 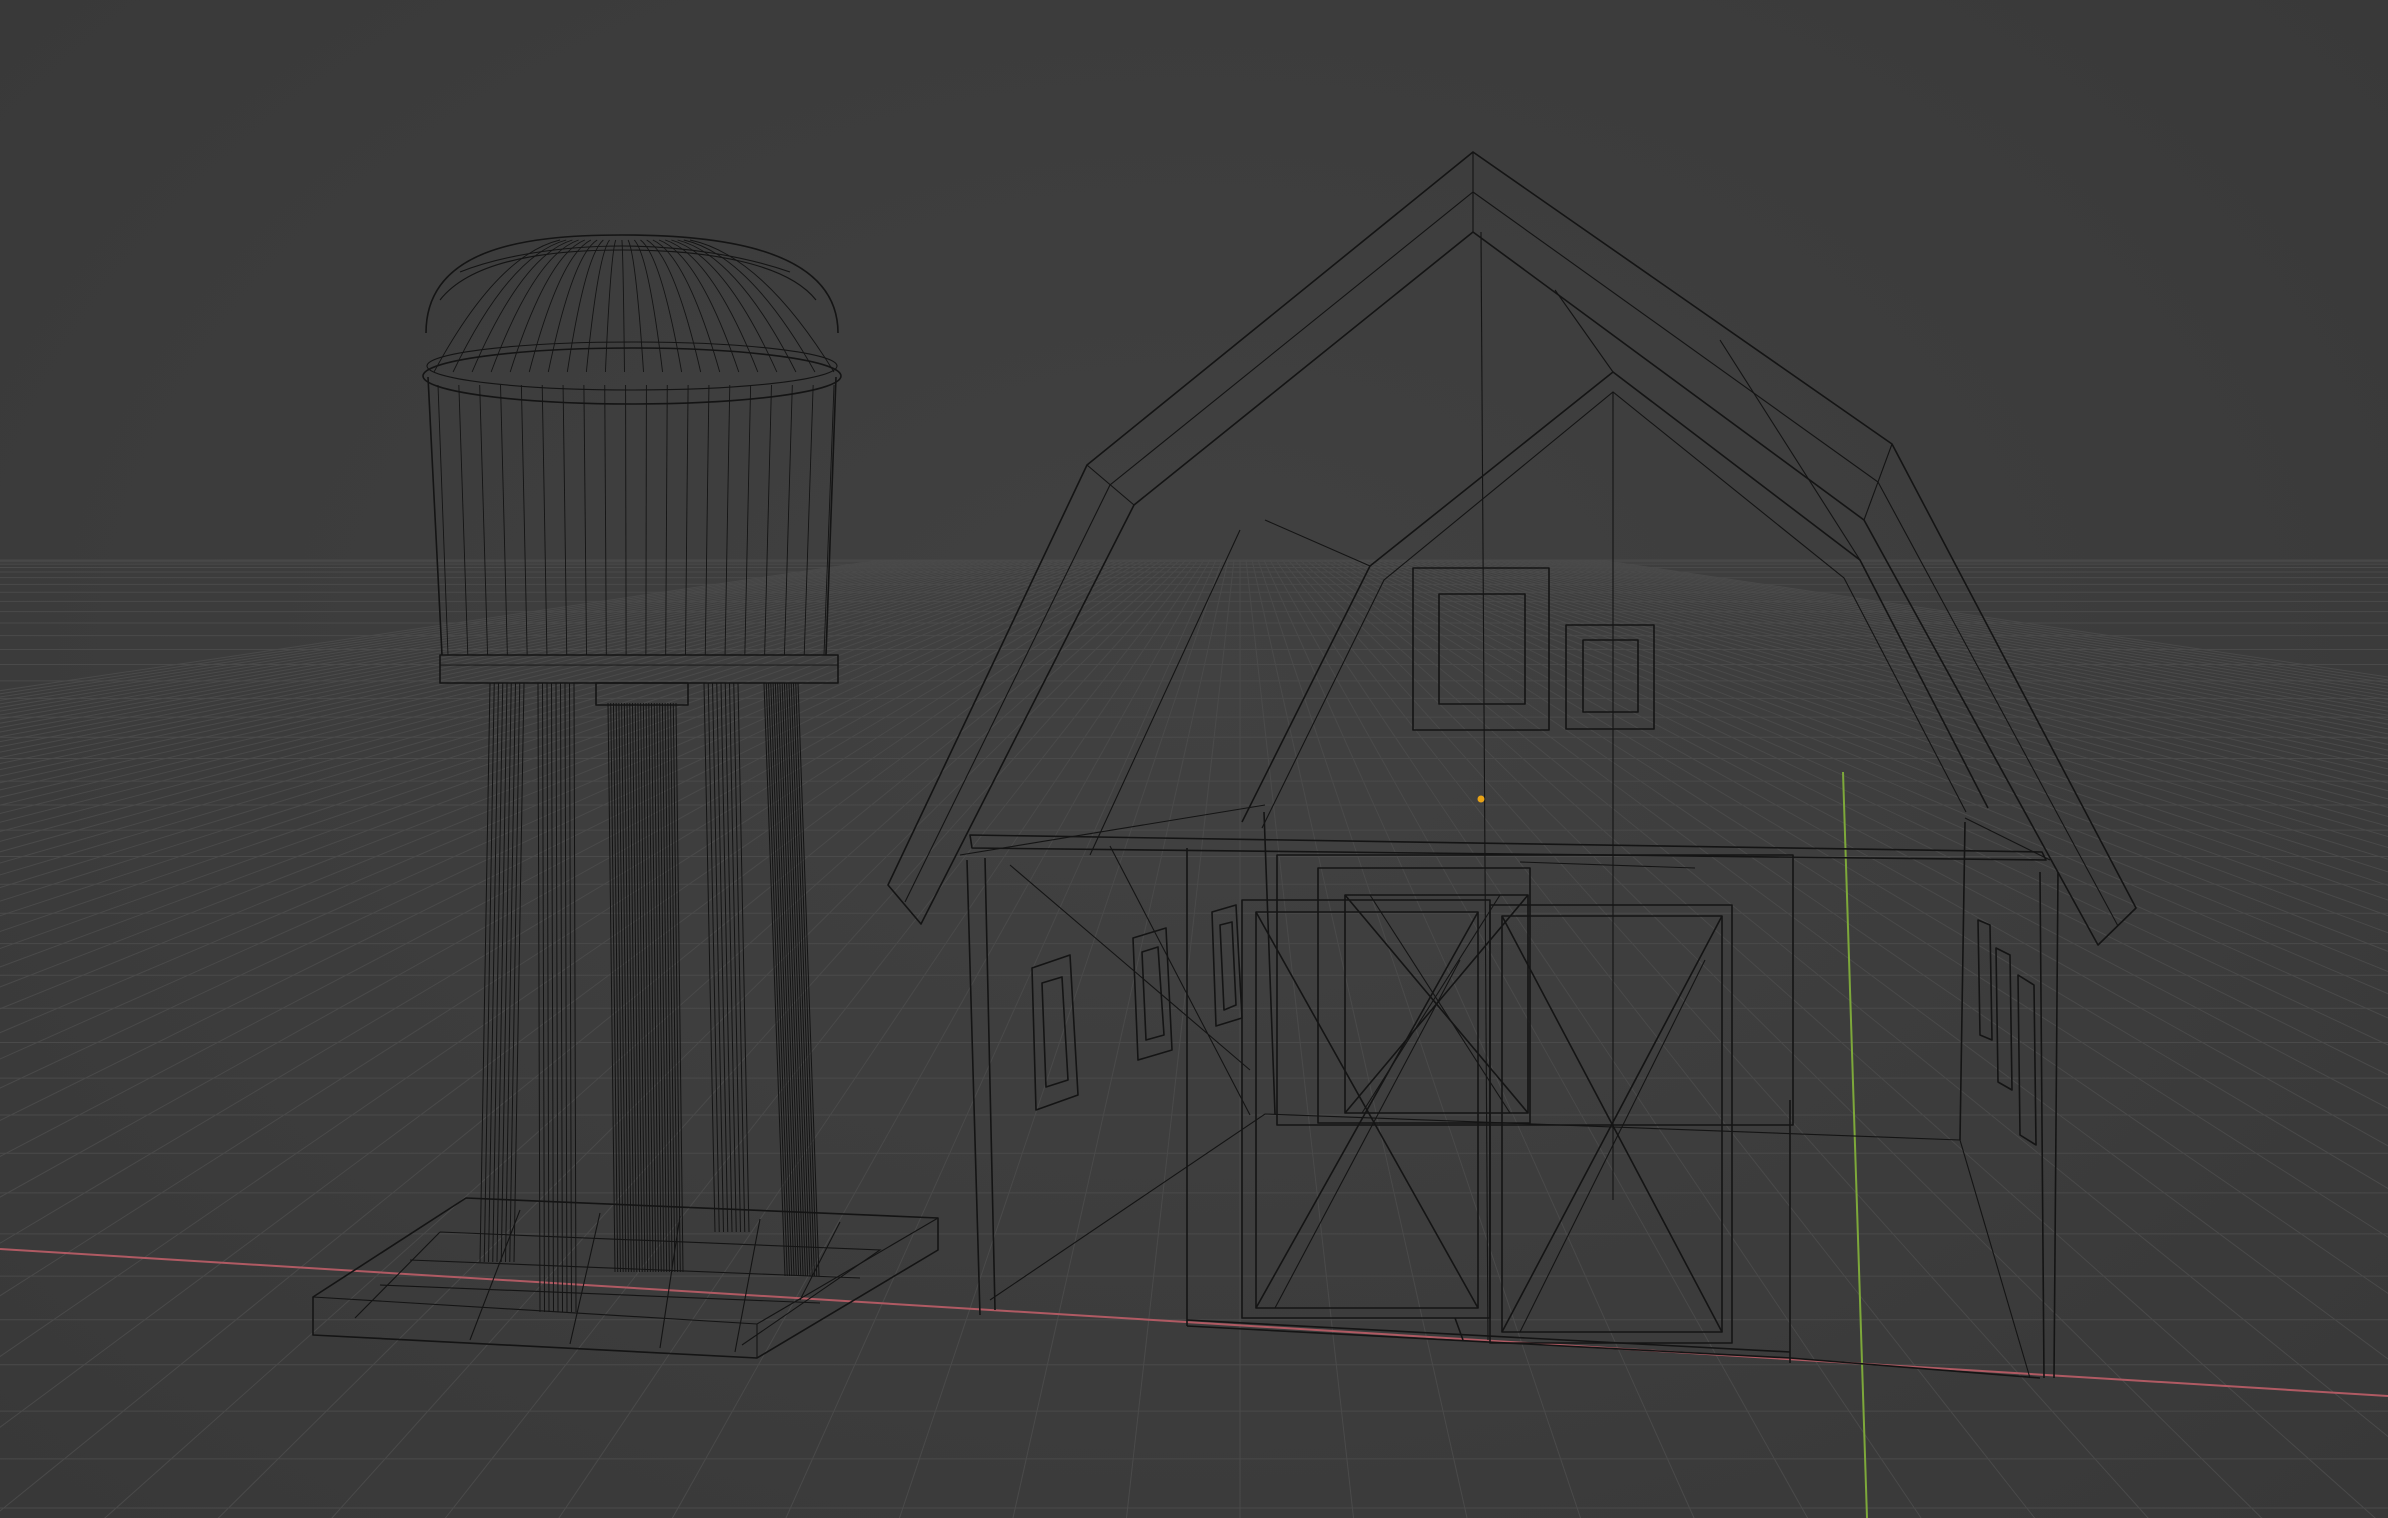 I want to click on object-origin-point, so click(x=1481, y=799).